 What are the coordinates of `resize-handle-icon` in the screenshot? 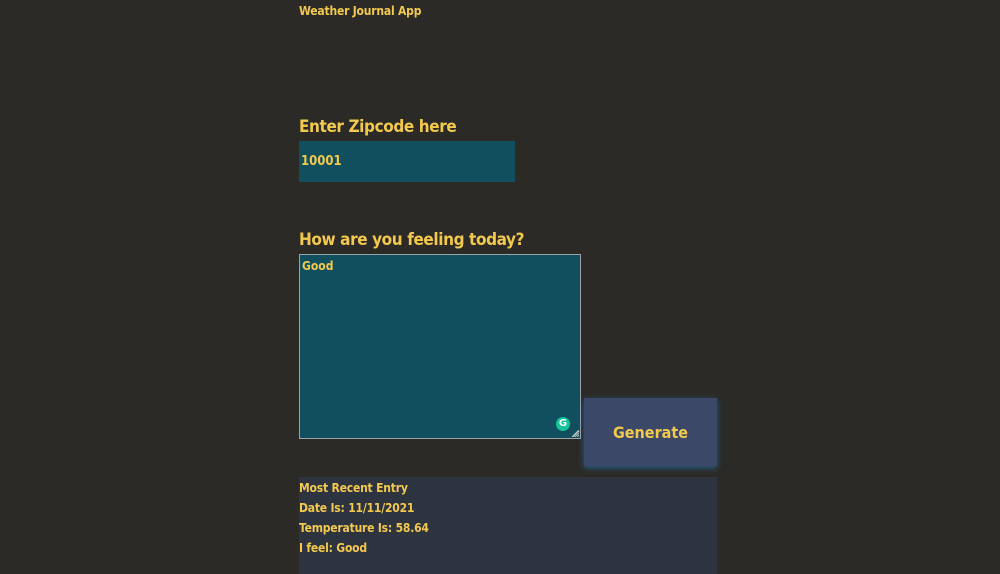 It's located at (575, 433).